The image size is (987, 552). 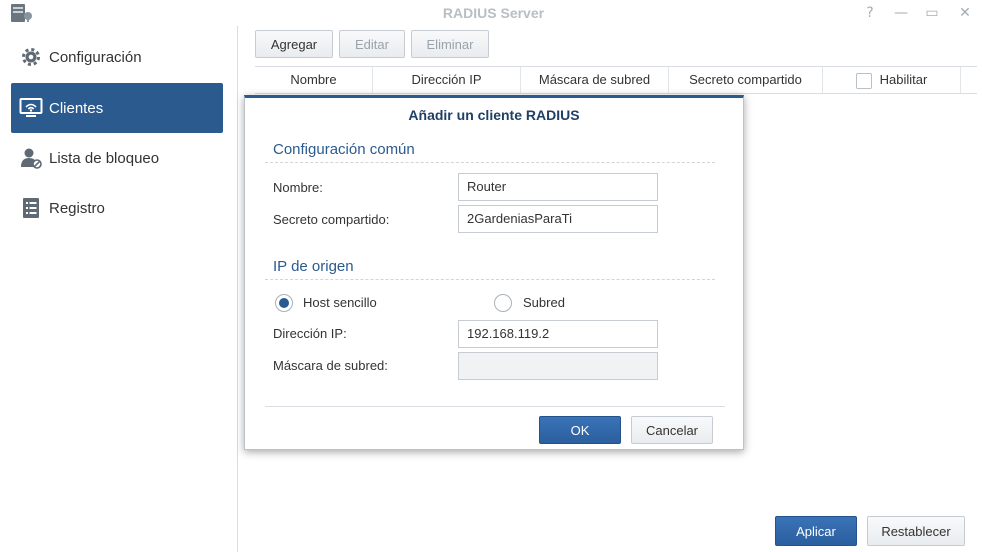 I want to click on help-icon: ?, so click(x=870, y=13).